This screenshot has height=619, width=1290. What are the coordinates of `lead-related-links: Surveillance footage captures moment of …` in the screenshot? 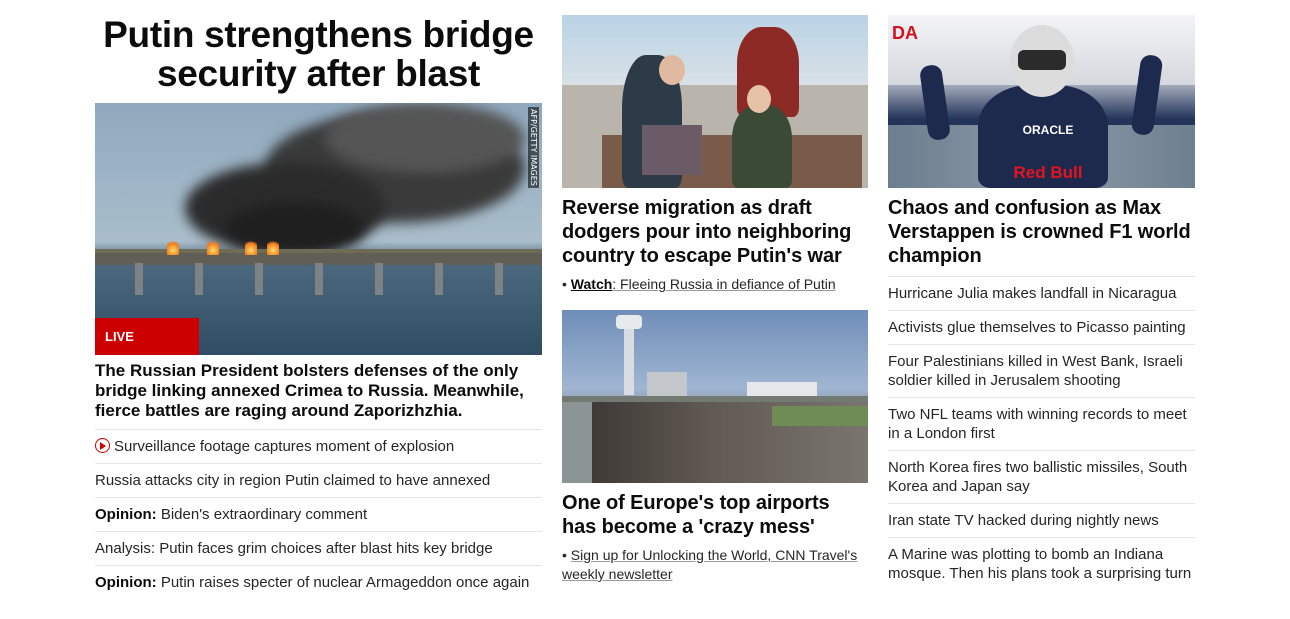 It's located at (318, 514).